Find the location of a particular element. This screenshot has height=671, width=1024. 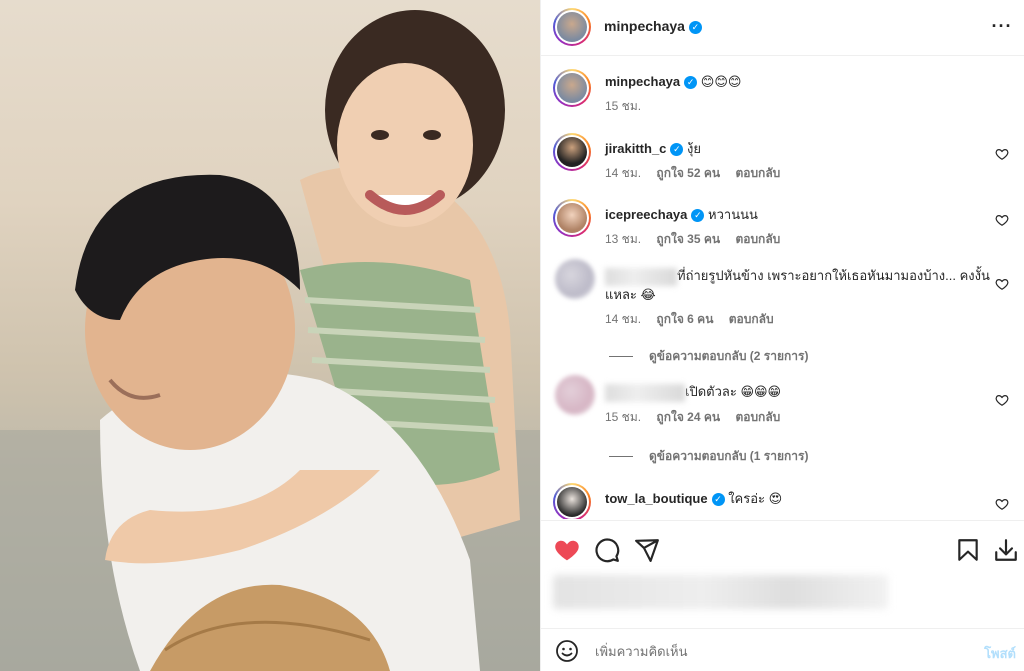

post-caption: minpechaya ✓ 😊😊😊 15 ชม. is located at coordinates (783, 94).